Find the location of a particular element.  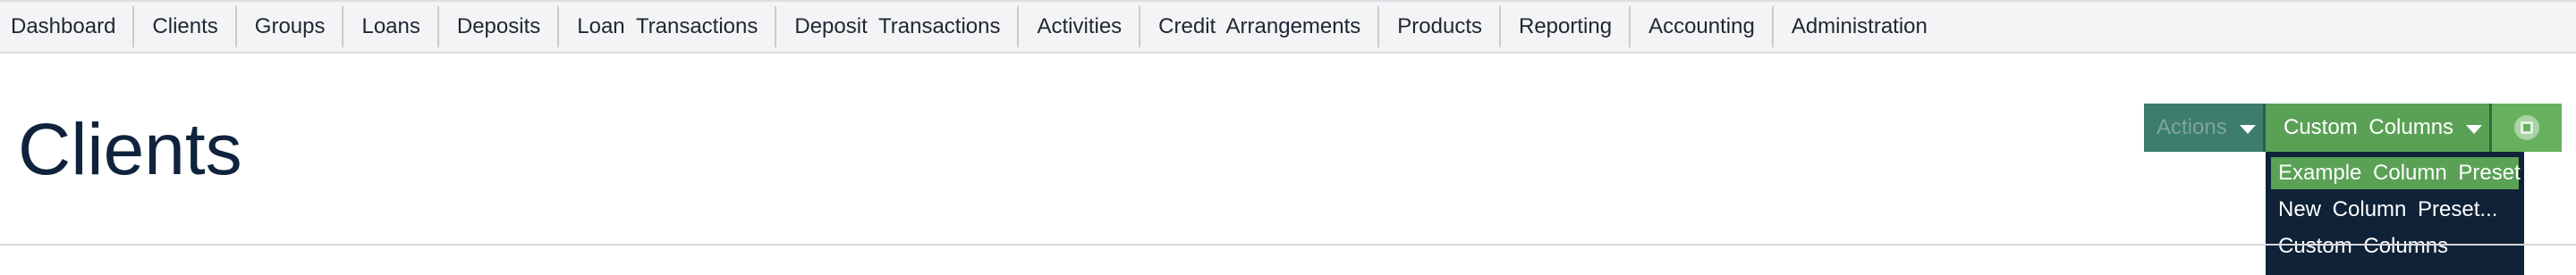

nav-item-administration: Administration is located at coordinates (1859, 27).